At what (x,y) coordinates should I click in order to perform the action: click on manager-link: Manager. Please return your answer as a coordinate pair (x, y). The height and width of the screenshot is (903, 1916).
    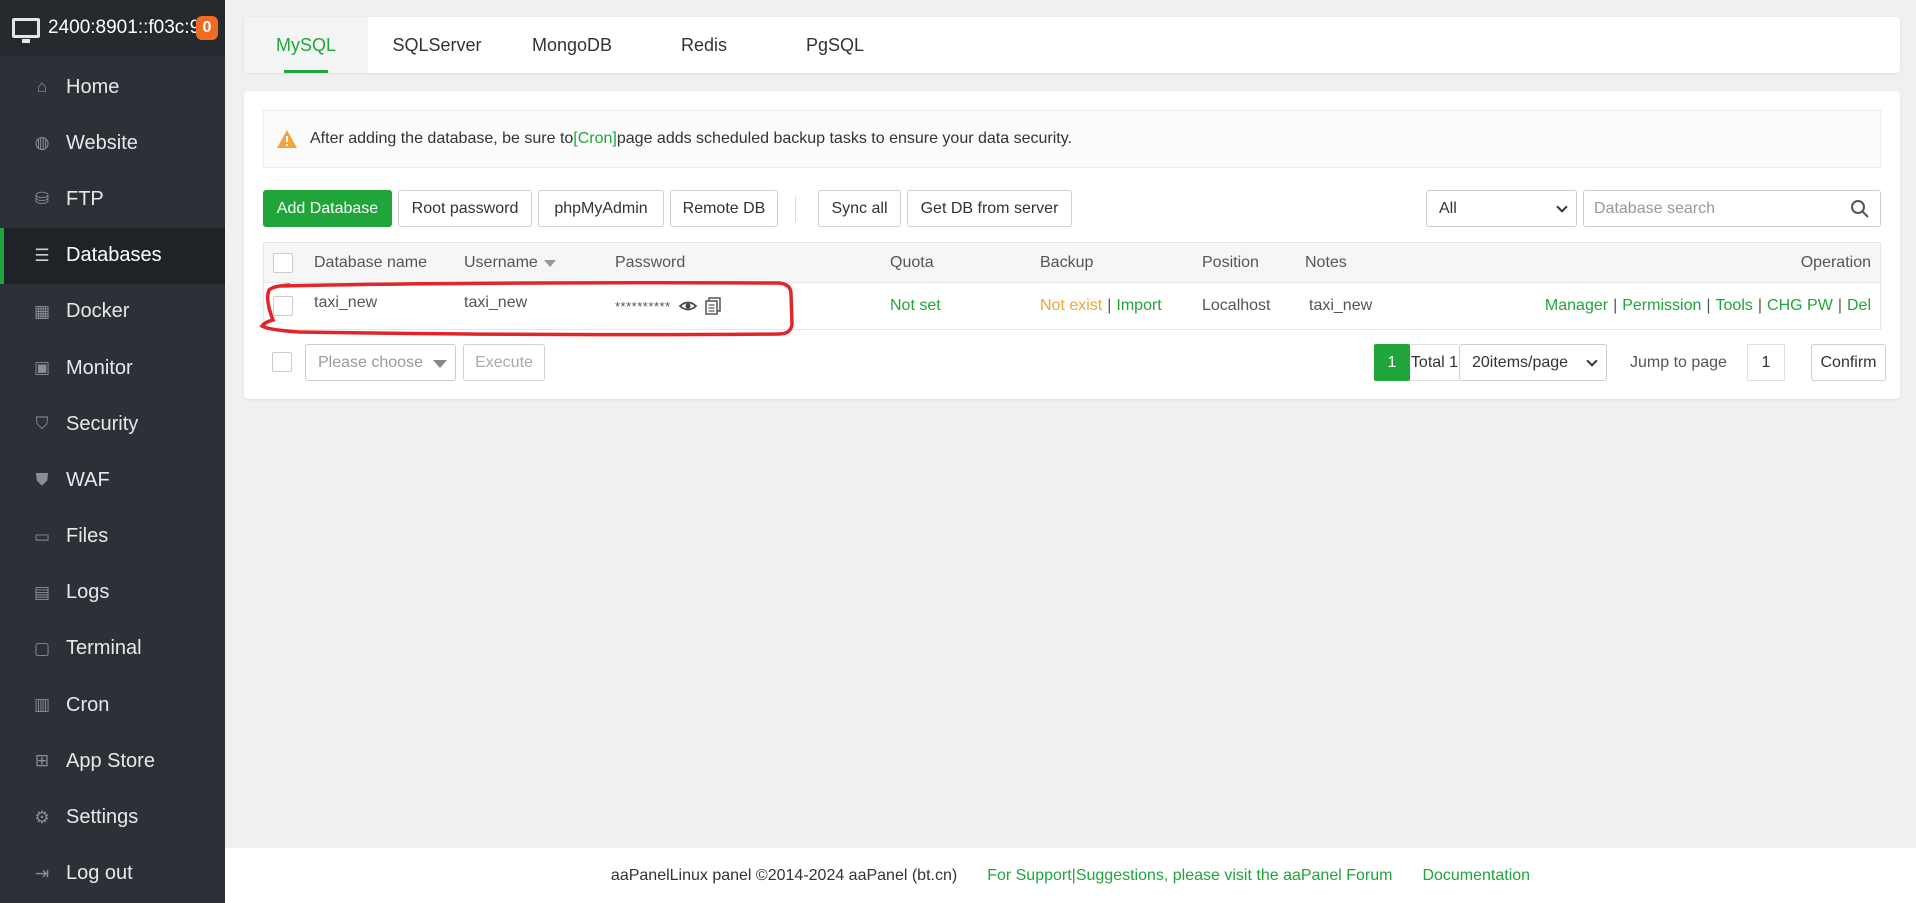
    Looking at the image, I should click on (1576, 306).